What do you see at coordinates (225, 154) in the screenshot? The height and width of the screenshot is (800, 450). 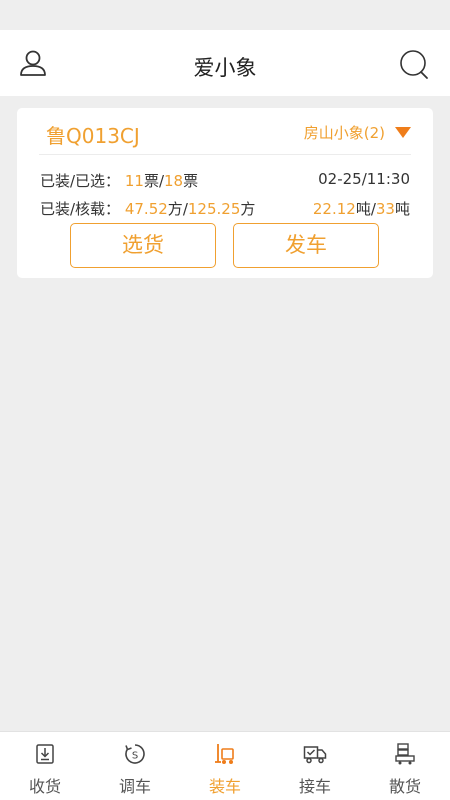 I see `card-divider` at bounding box center [225, 154].